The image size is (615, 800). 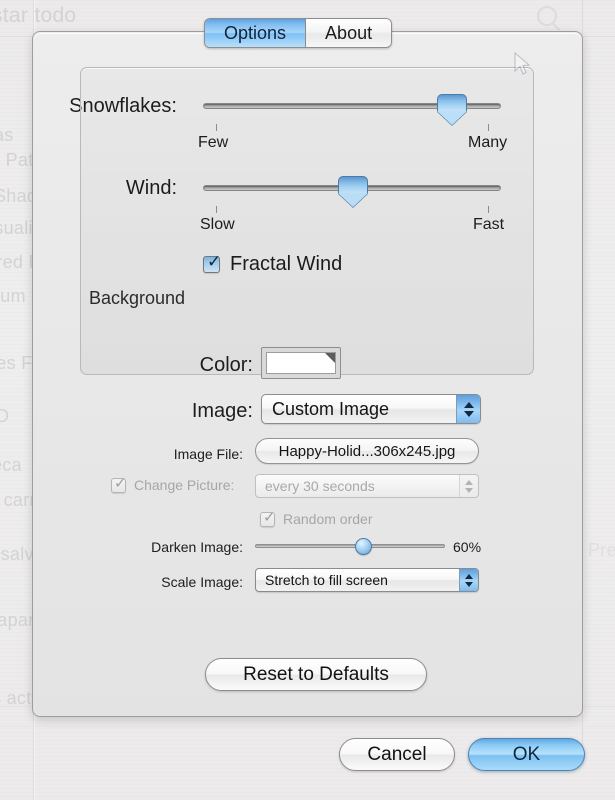 I want to click on darken-image-value: 60%, so click(x=467, y=547).